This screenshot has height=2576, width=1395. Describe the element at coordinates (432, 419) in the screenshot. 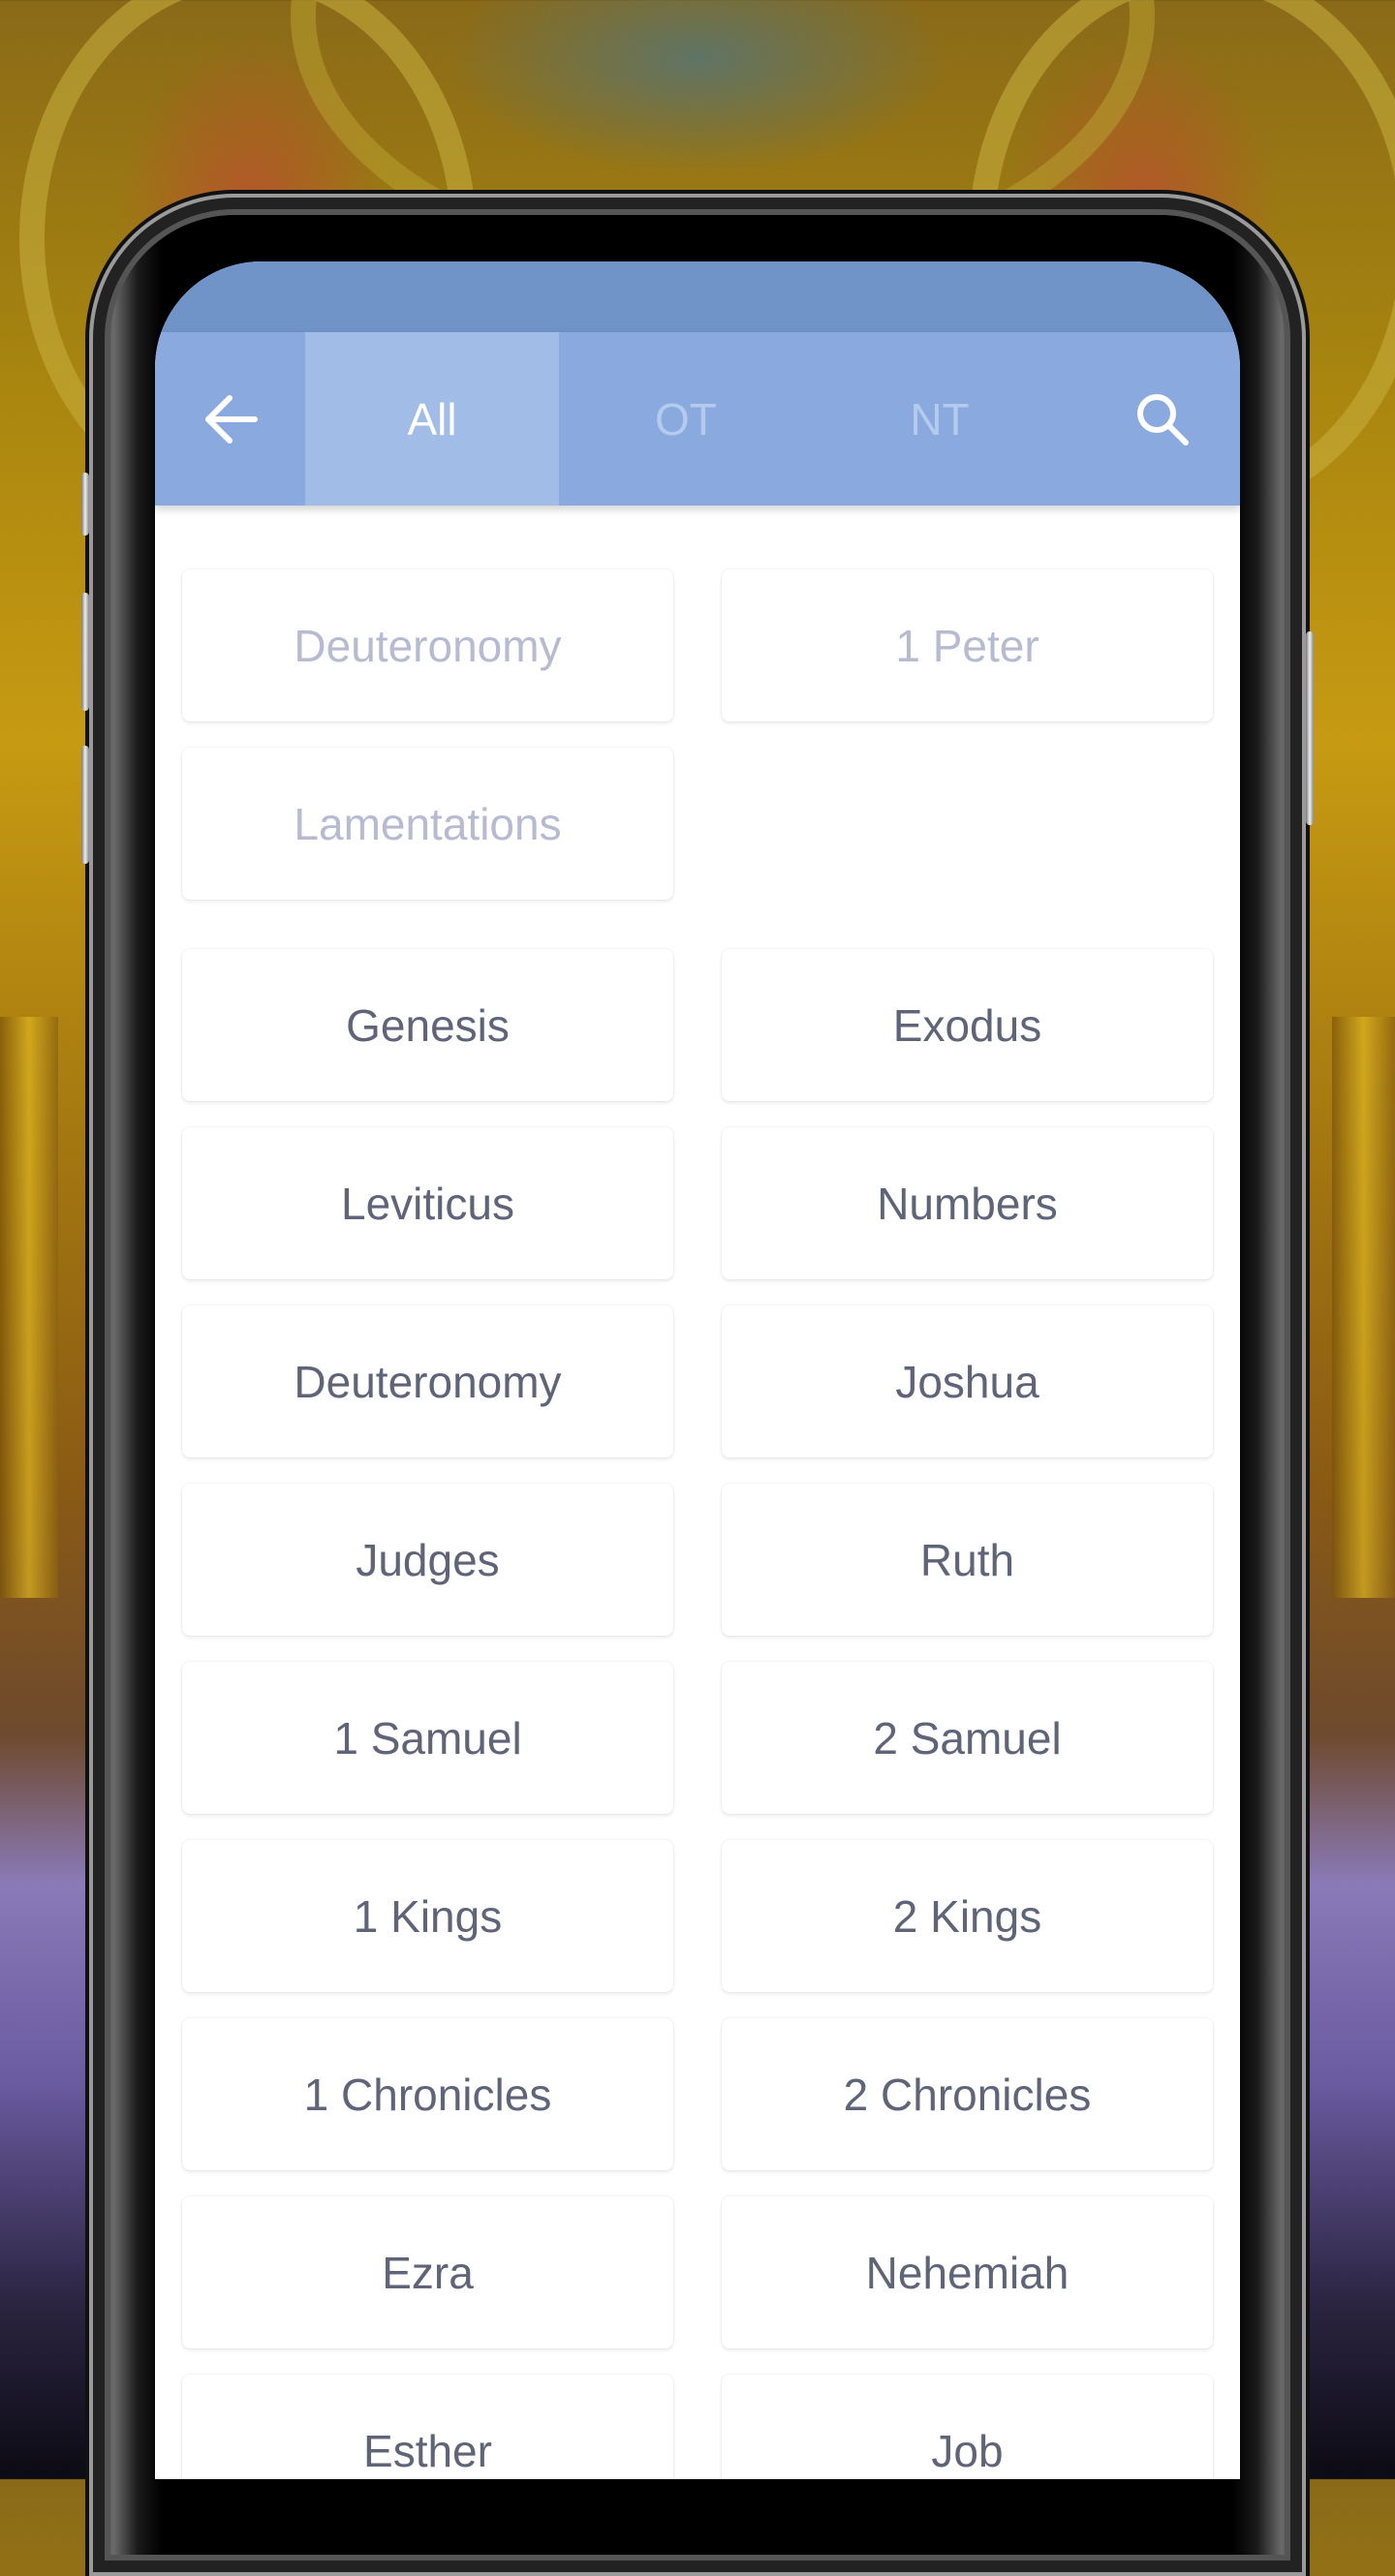

I see `tab-all: All` at that location.